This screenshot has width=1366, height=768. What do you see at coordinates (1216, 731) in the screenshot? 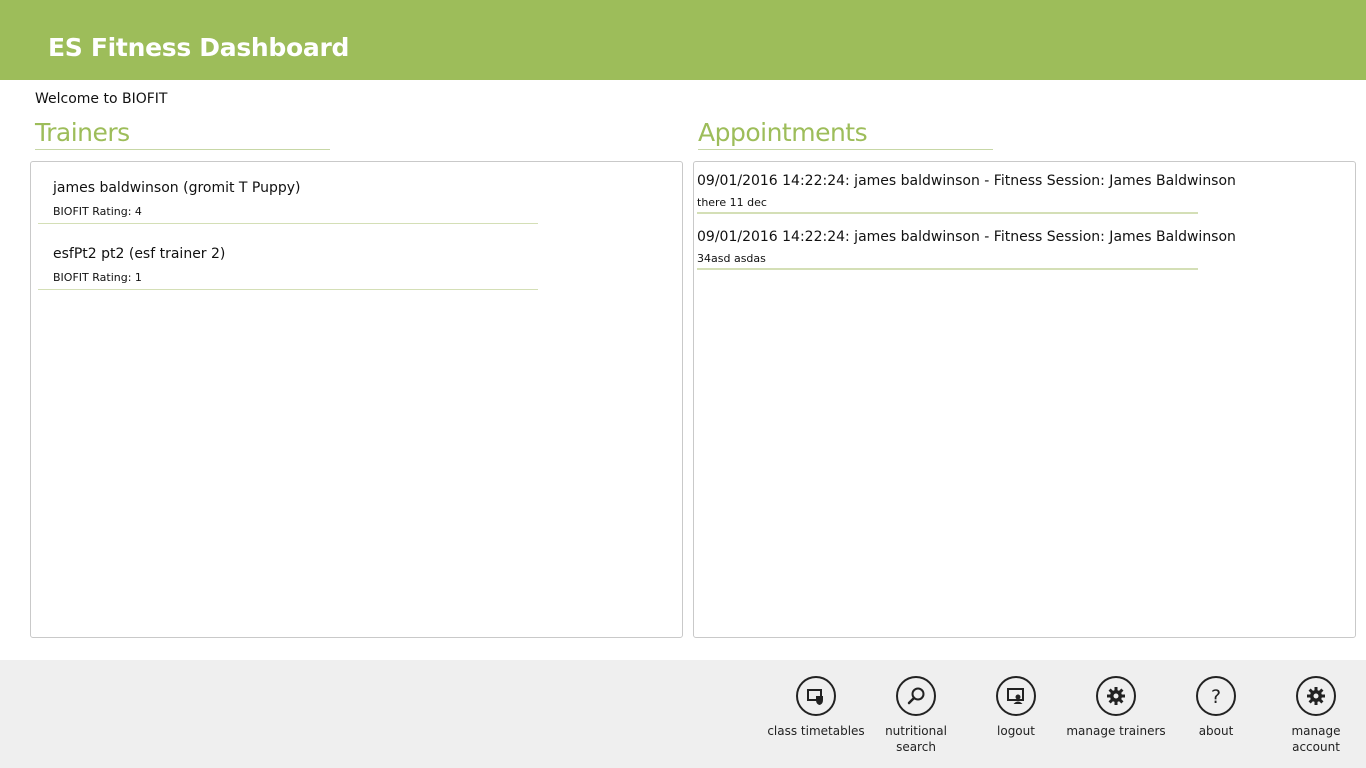
I see `about-label: about` at bounding box center [1216, 731].